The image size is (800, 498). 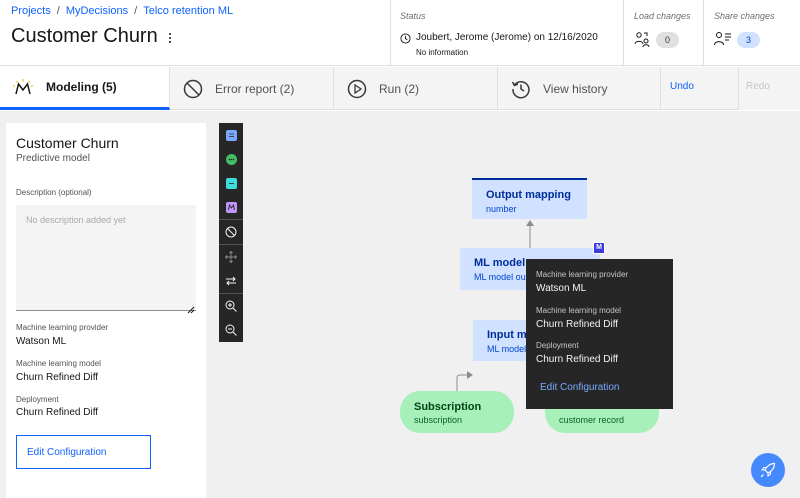 I want to click on node-subtitle: number, so click(x=501, y=209).